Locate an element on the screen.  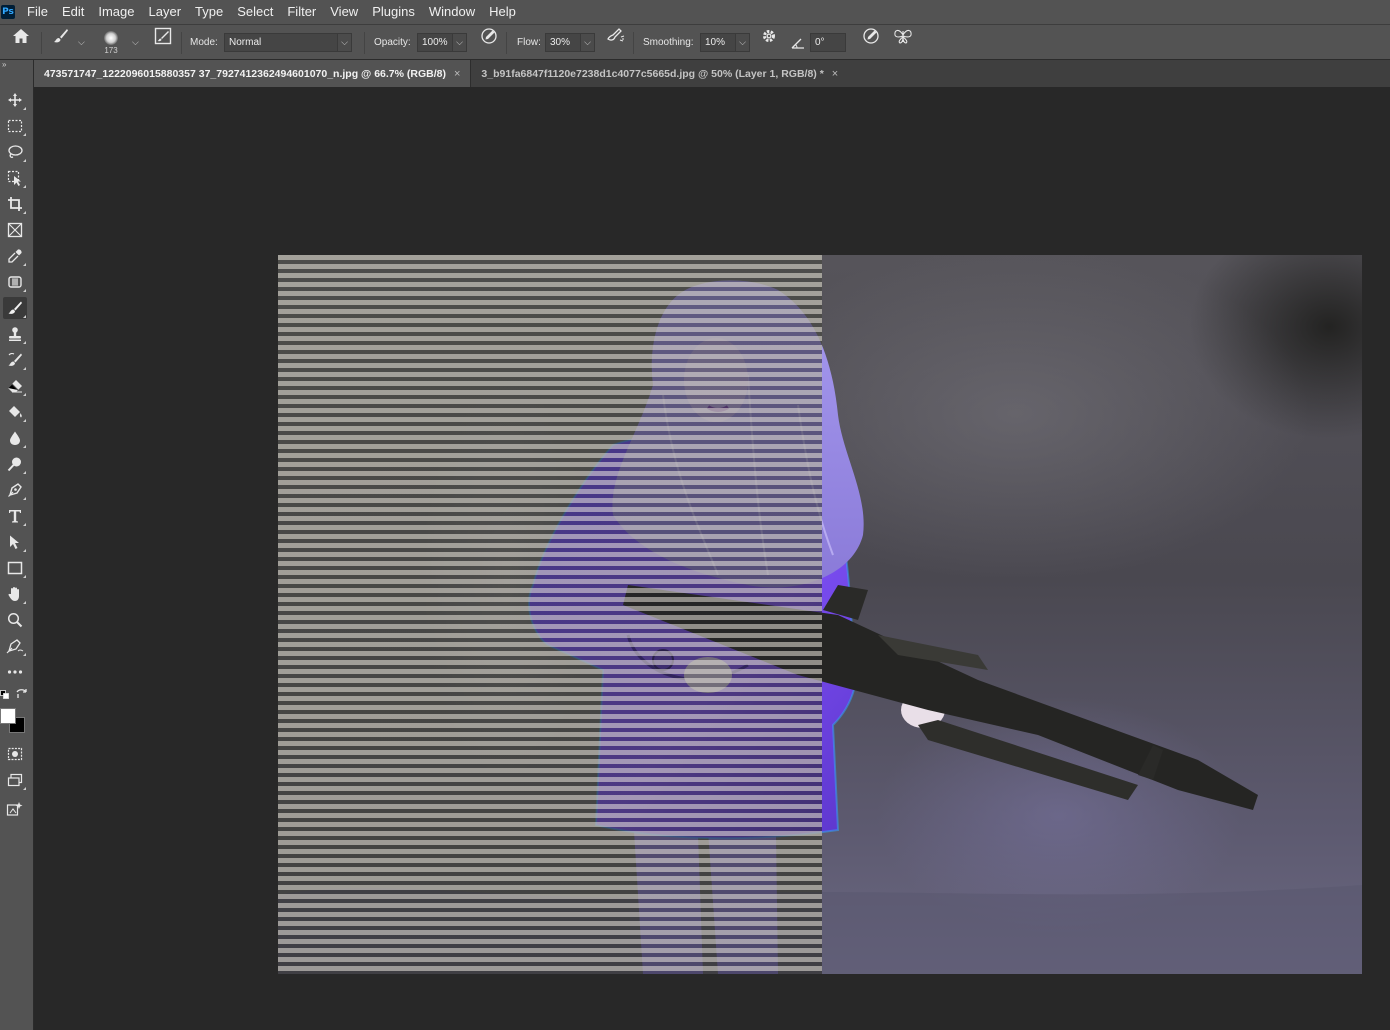
crop-icon is located at coordinates (15, 204).